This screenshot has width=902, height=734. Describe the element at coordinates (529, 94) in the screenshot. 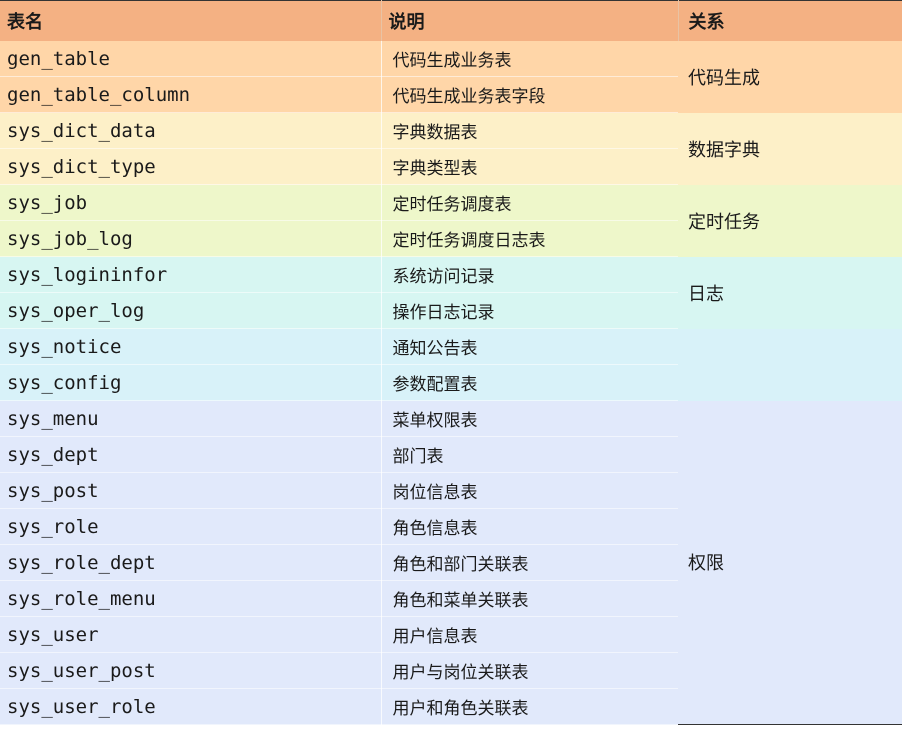

I see `cell-description: 代码生成业务表字段` at that location.